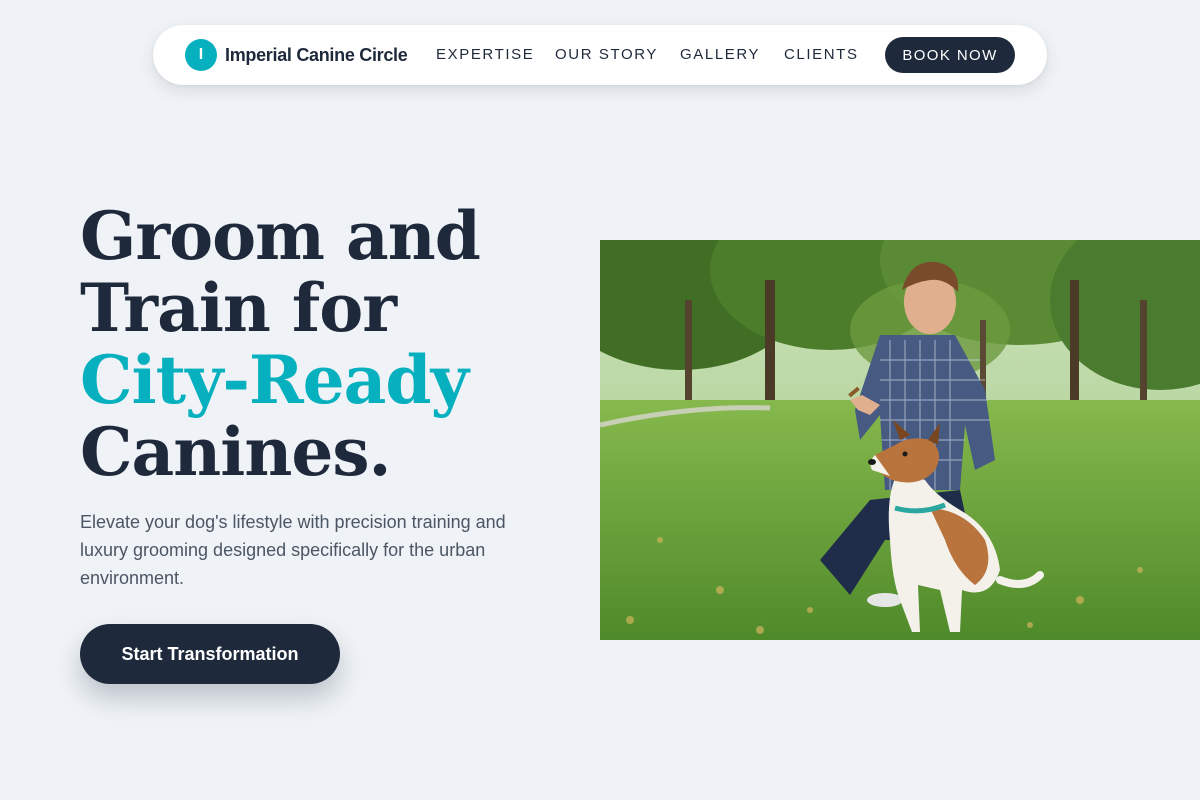 The height and width of the screenshot is (800, 1200). I want to click on brand-logo: I Imperial Canine Circle, so click(296, 55).